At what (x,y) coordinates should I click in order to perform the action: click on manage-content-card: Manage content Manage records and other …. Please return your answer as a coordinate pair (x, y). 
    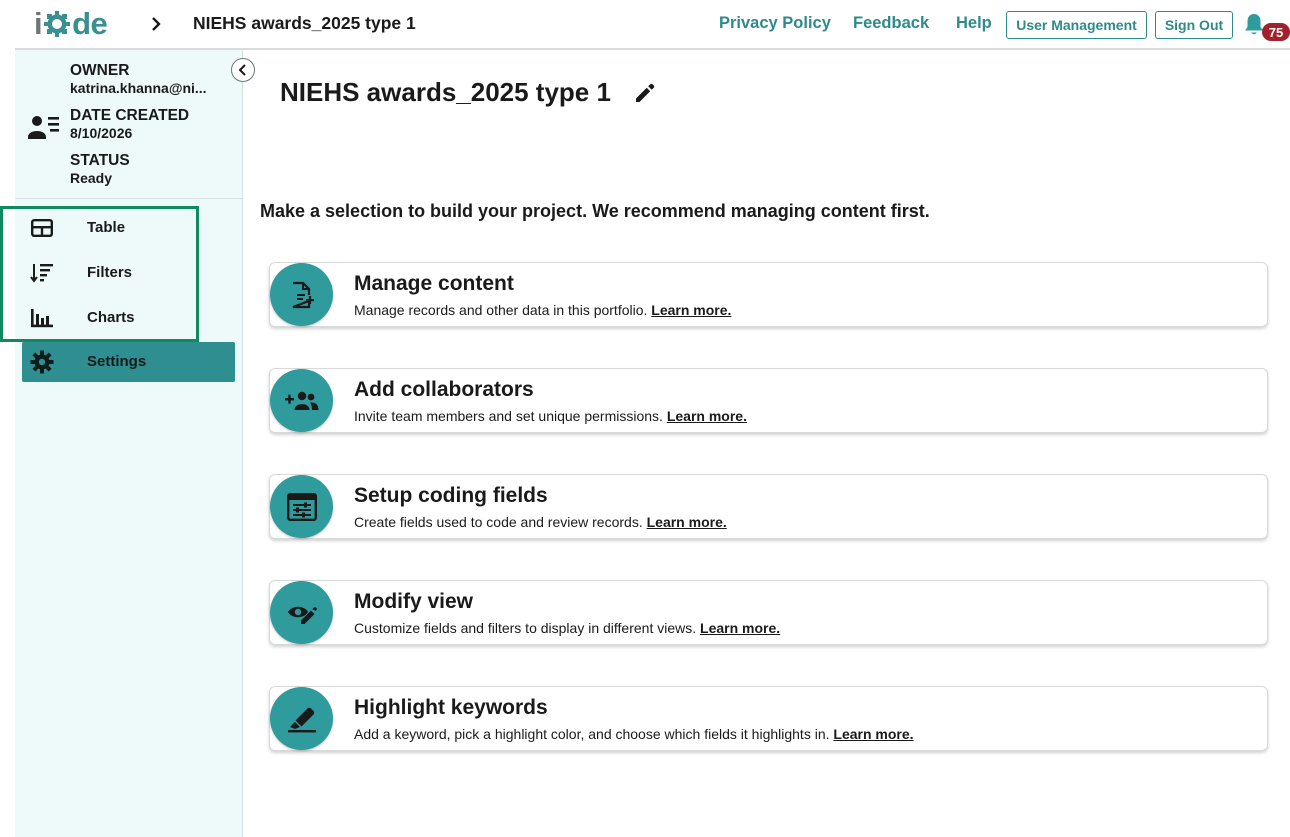
    Looking at the image, I should click on (768, 294).